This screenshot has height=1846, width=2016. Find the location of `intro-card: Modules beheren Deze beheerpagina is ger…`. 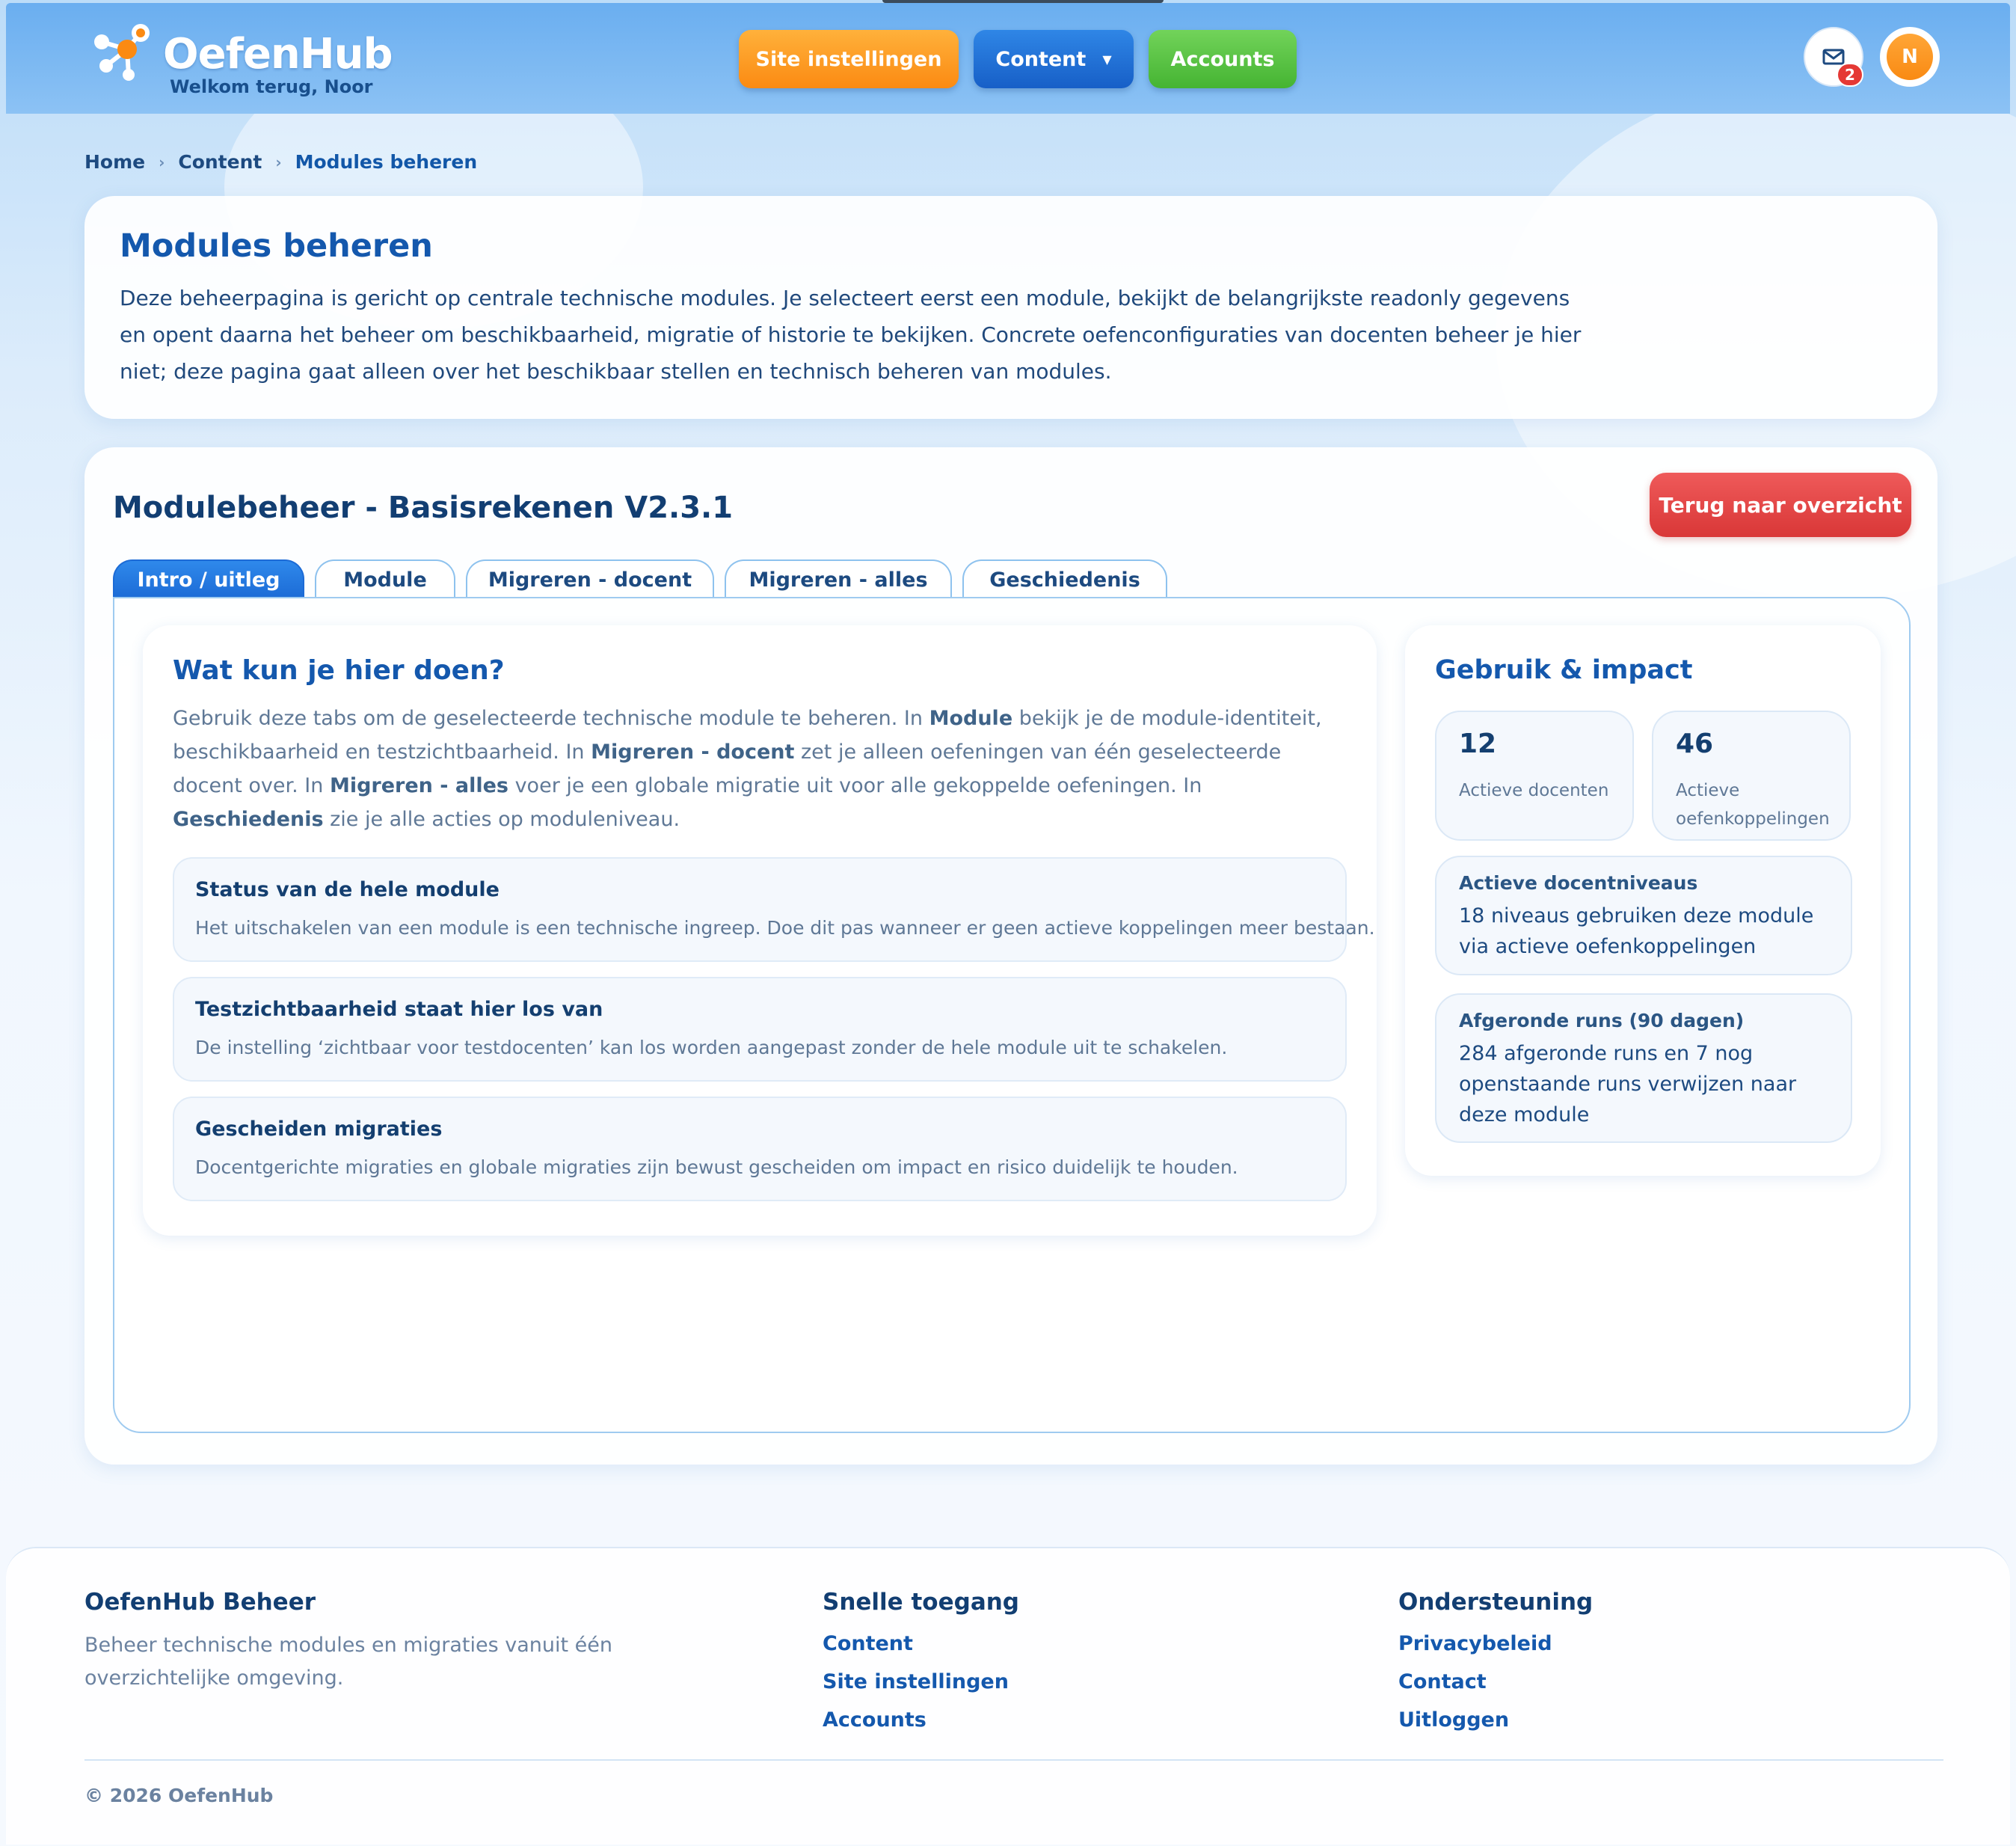

intro-card: Modules beheren Deze beheerpagina is ger… is located at coordinates (1010, 307).